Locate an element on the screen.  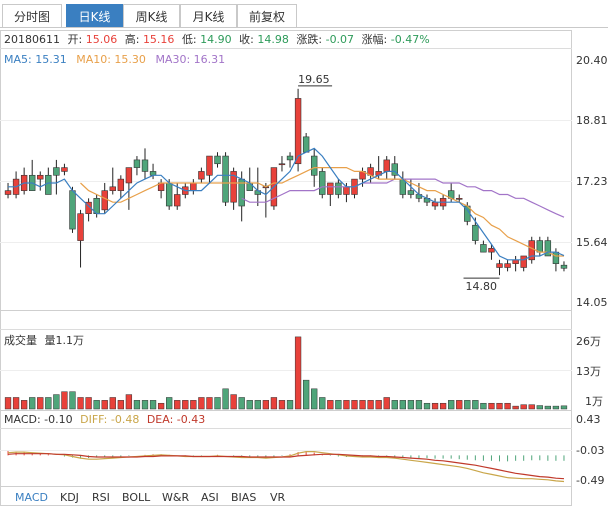
volume-tick: 26万 is located at coordinates (588, 341).